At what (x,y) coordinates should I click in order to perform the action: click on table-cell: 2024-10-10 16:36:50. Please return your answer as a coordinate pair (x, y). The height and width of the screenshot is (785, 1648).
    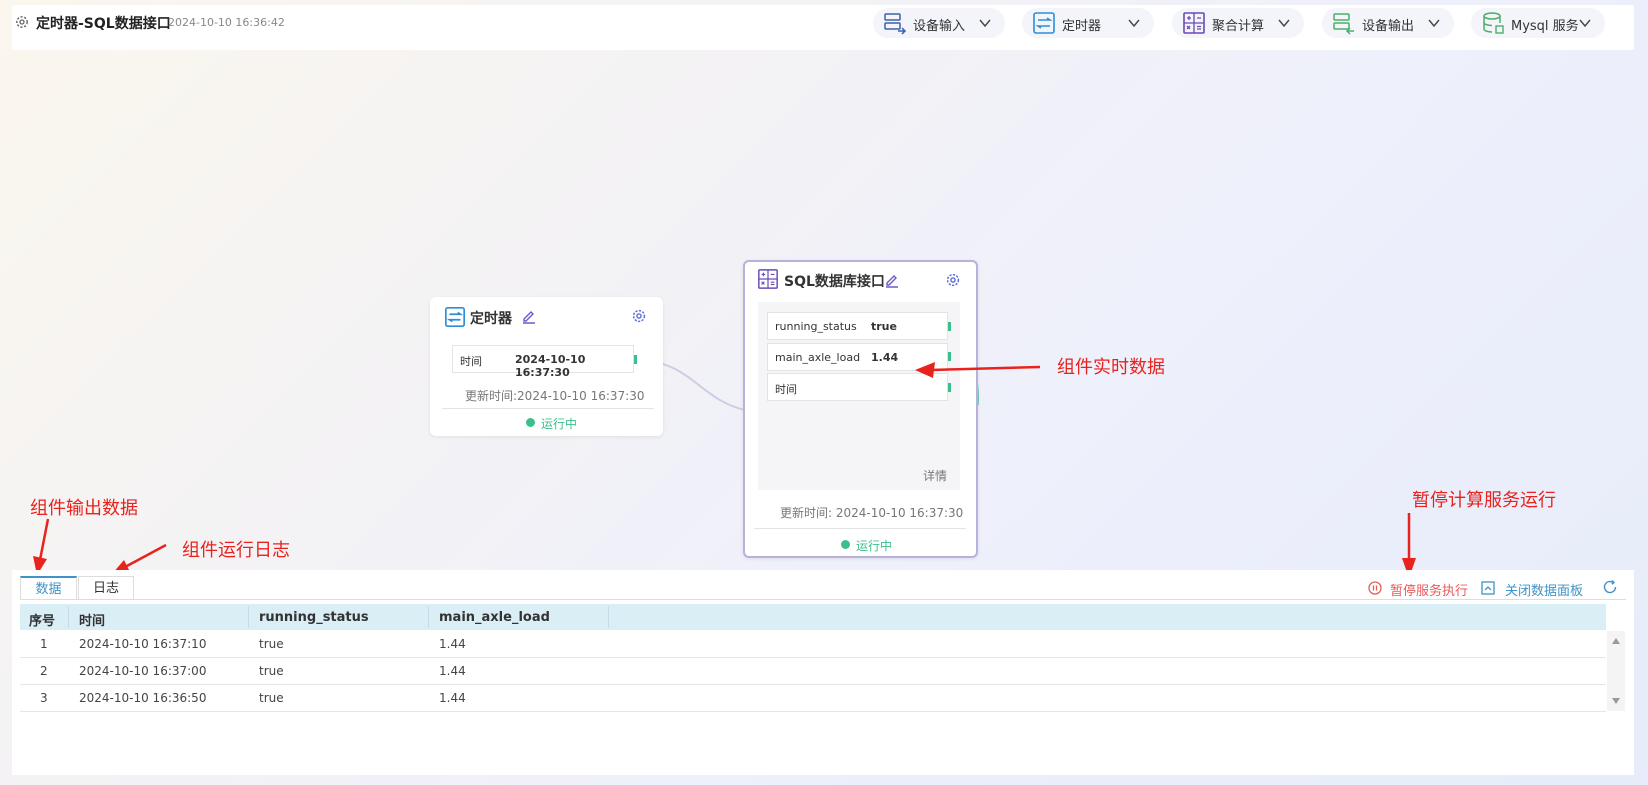
    Looking at the image, I should click on (143, 698).